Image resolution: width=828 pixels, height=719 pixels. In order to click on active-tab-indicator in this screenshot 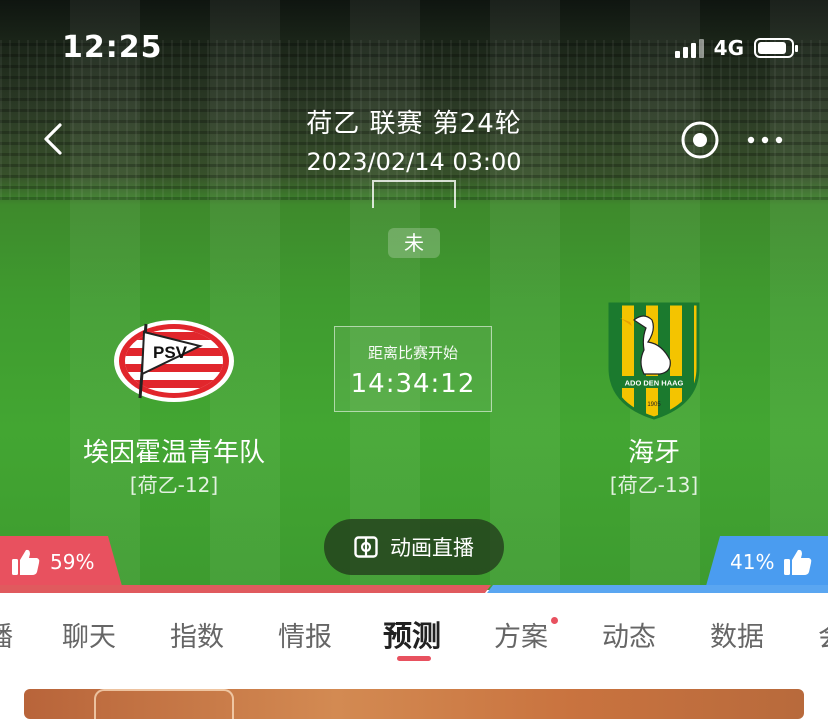, I will do `click(414, 658)`.